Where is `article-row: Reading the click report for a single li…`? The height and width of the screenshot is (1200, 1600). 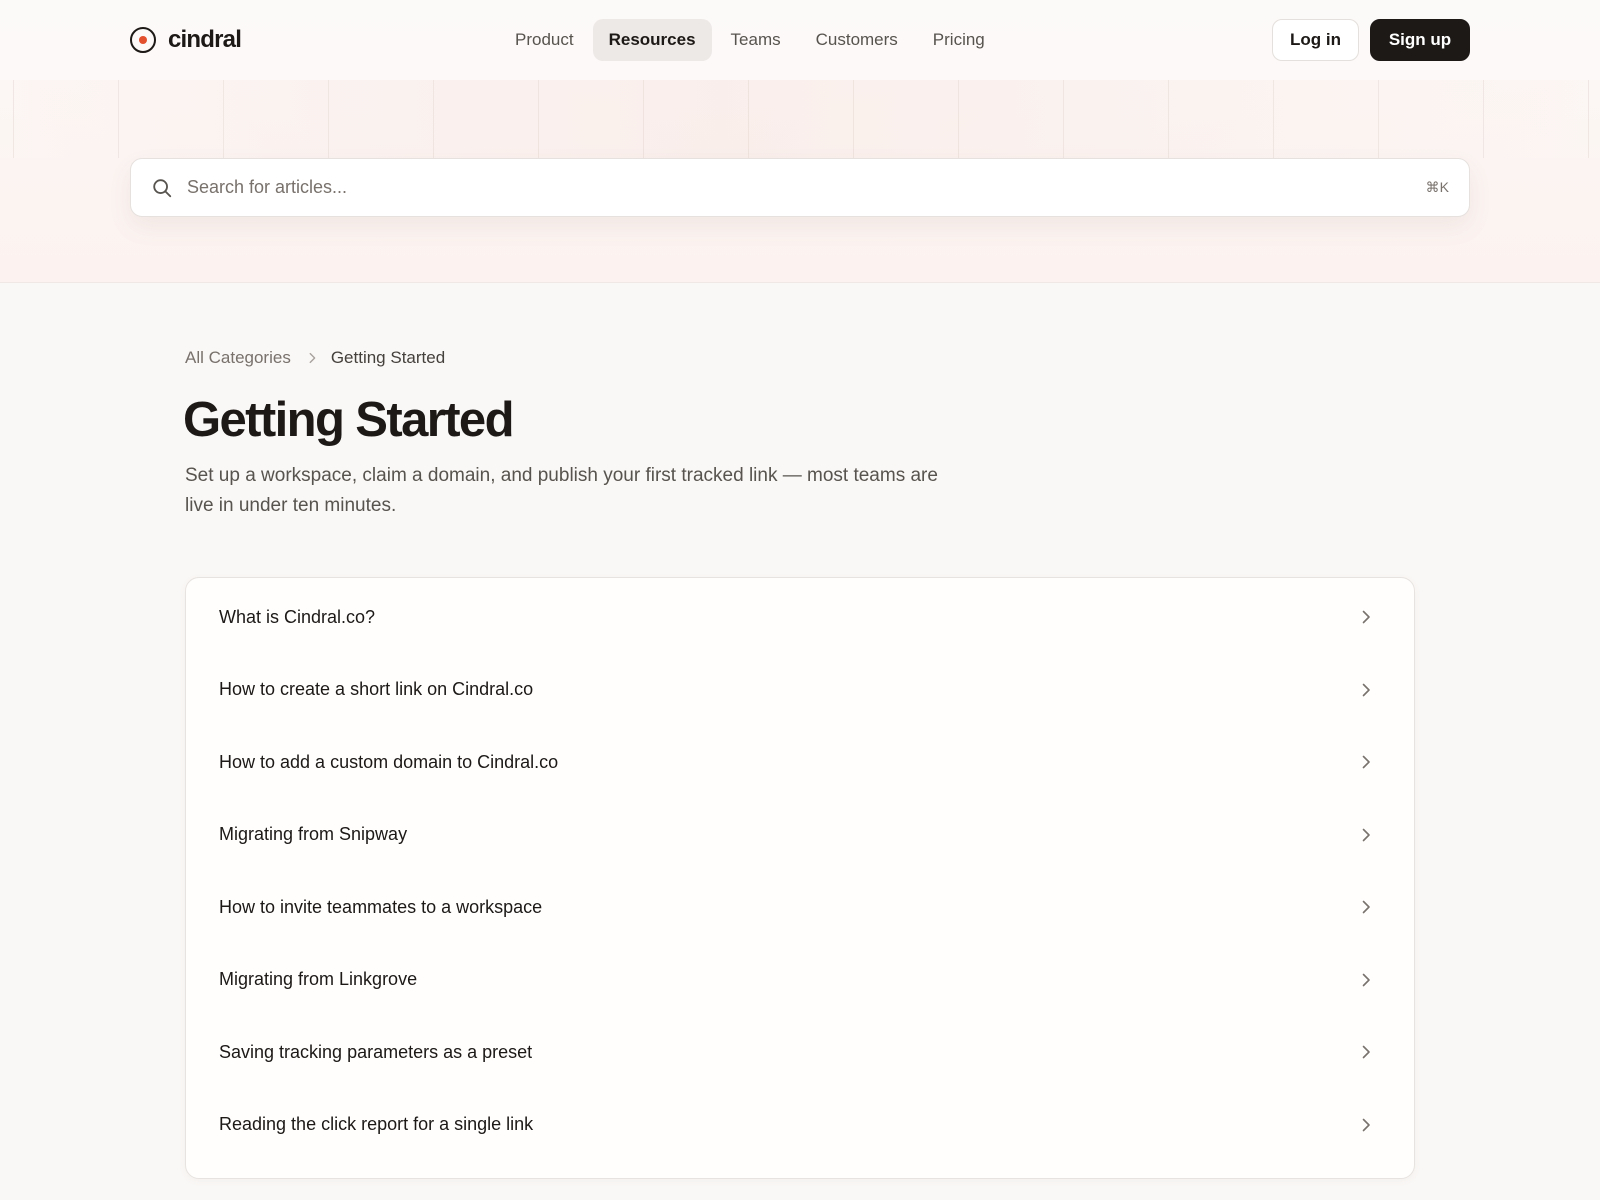 article-row: Reading the click report for a single li… is located at coordinates (800, 1125).